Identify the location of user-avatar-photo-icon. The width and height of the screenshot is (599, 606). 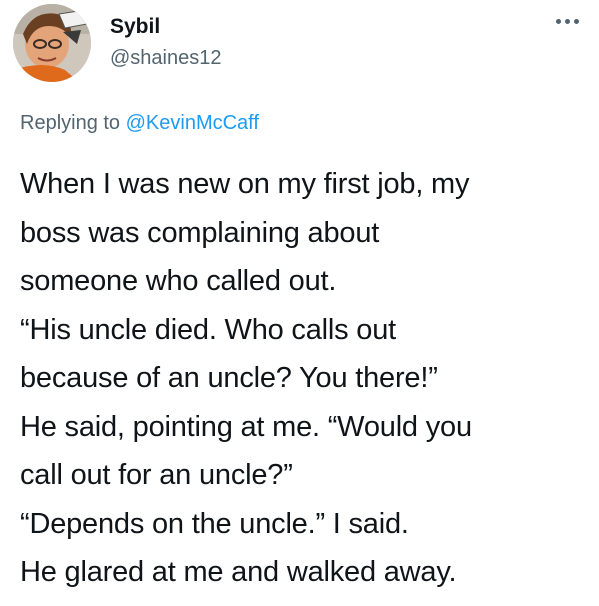
(52, 43).